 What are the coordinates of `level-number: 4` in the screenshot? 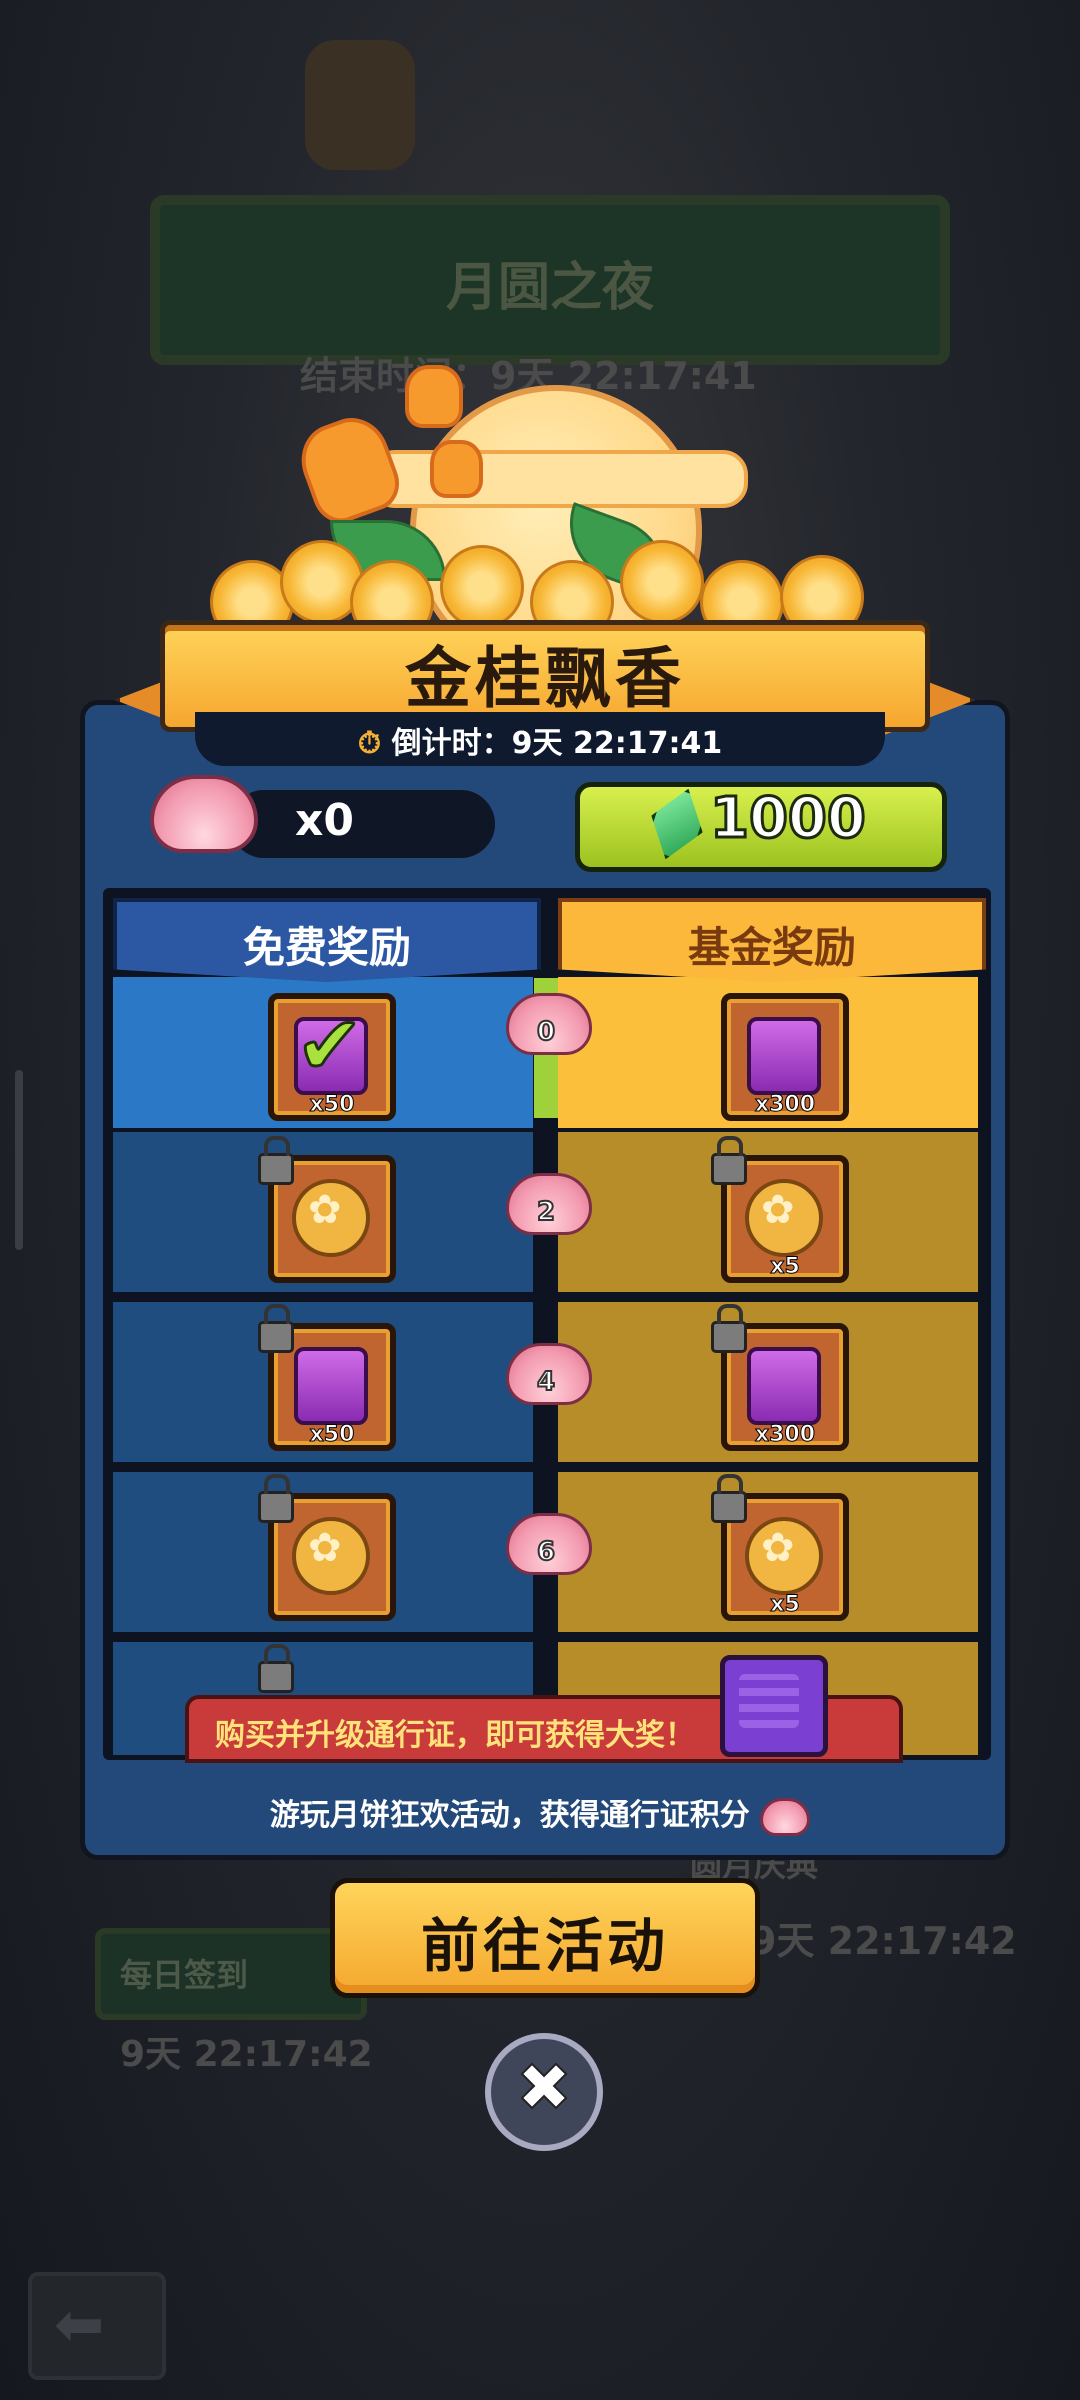 It's located at (546, 1382).